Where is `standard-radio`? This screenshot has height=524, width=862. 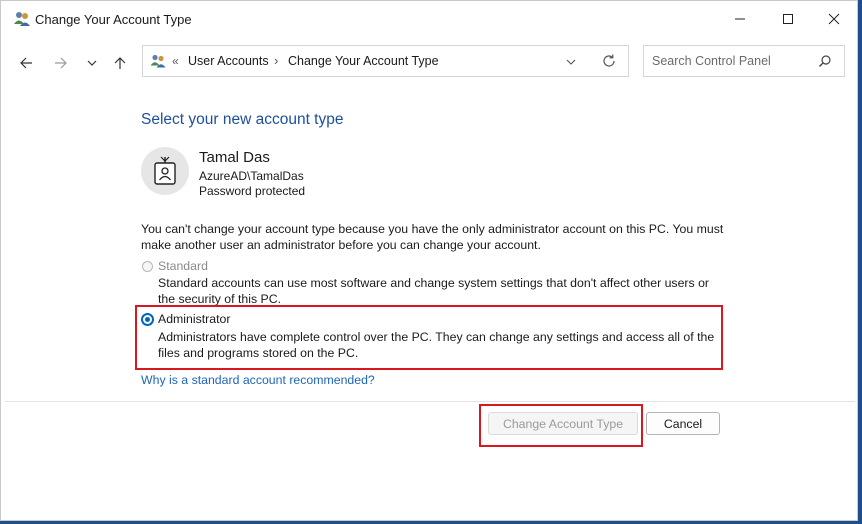
standard-radio is located at coordinates (147, 266).